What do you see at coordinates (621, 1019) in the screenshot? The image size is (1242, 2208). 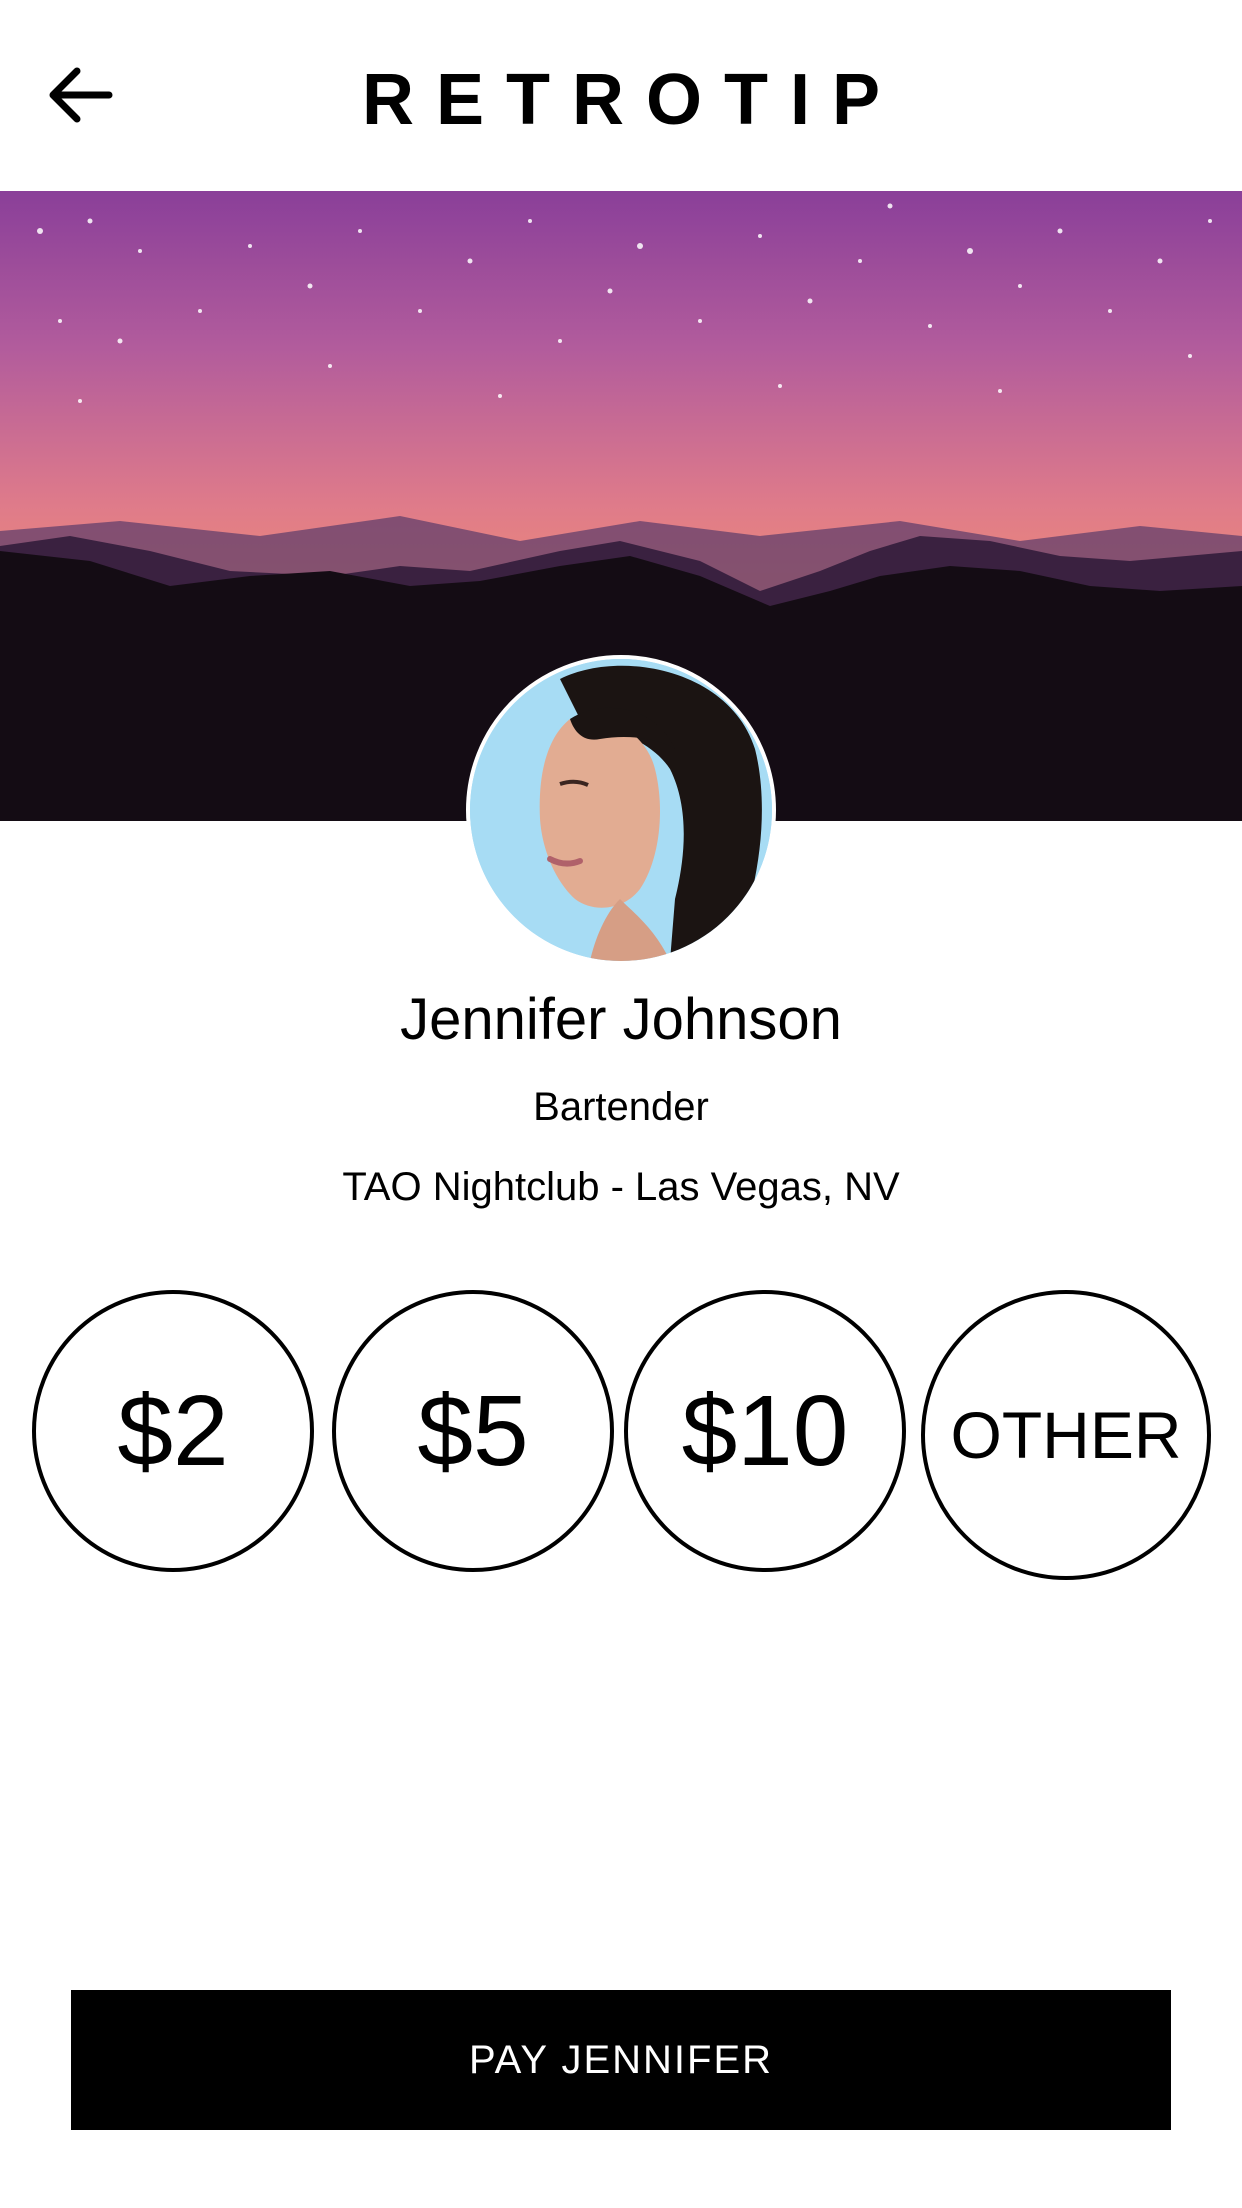 I see `profile-name: Jennifer Johnson` at bounding box center [621, 1019].